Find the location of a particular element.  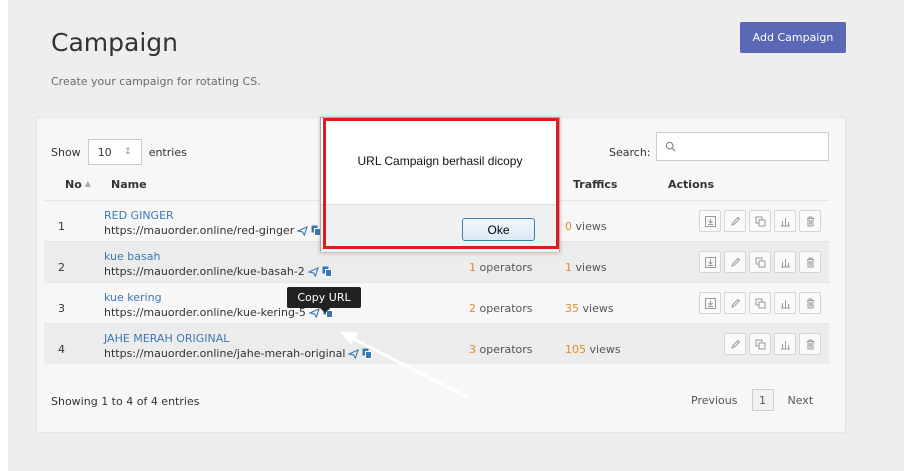

dialog-message: URL Campaign berhasil dicopy is located at coordinates (440, 161).